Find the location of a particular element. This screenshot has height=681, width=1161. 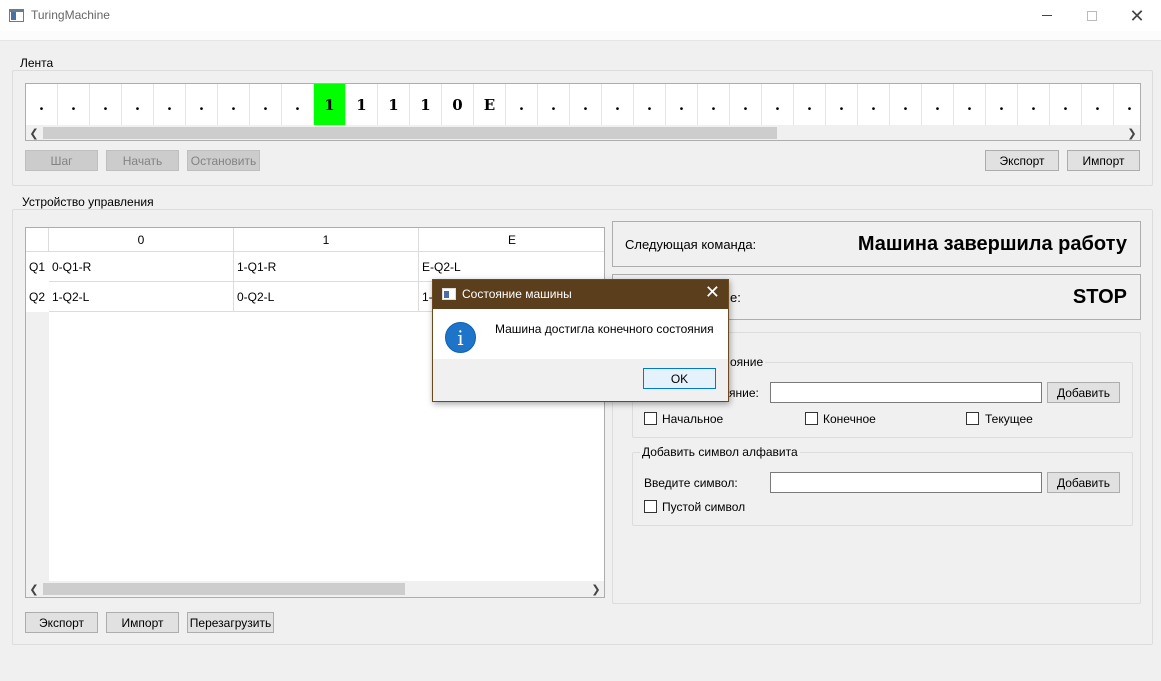

table-import-button: Импорт is located at coordinates (142, 622).